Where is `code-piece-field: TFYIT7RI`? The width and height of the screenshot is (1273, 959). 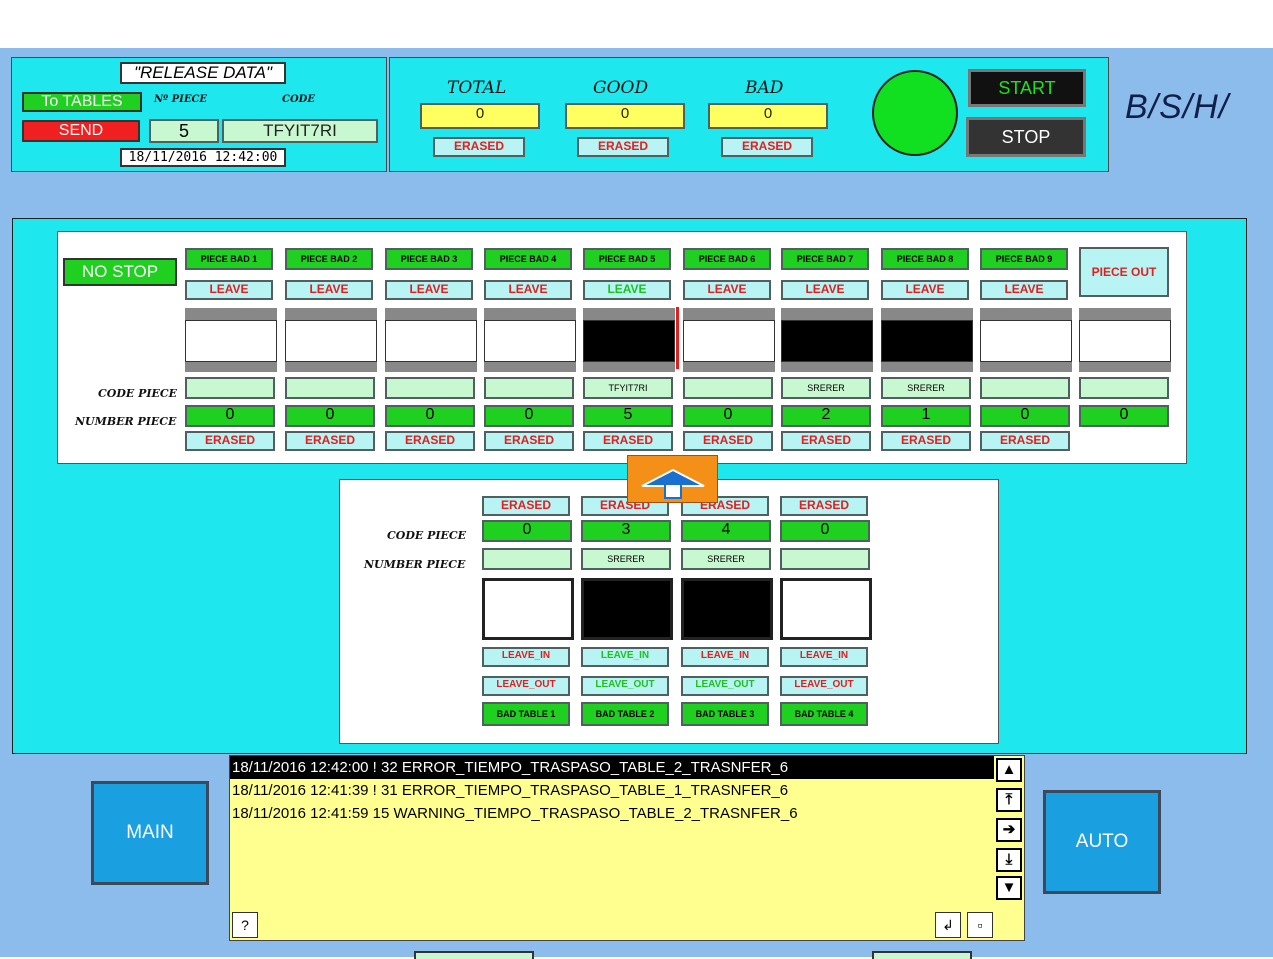
code-piece-field: TFYIT7RI is located at coordinates (628, 388).